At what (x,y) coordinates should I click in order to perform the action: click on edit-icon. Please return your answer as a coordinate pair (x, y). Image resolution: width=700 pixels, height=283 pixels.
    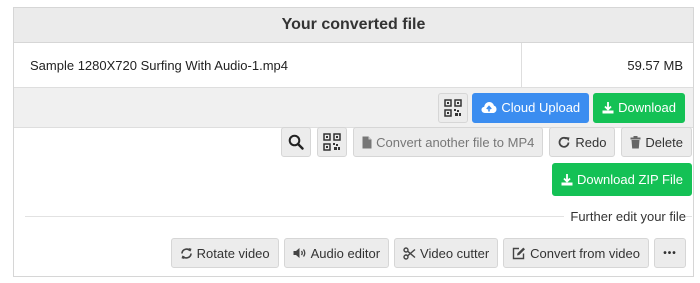
    Looking at the image, I should click on (519, 253).